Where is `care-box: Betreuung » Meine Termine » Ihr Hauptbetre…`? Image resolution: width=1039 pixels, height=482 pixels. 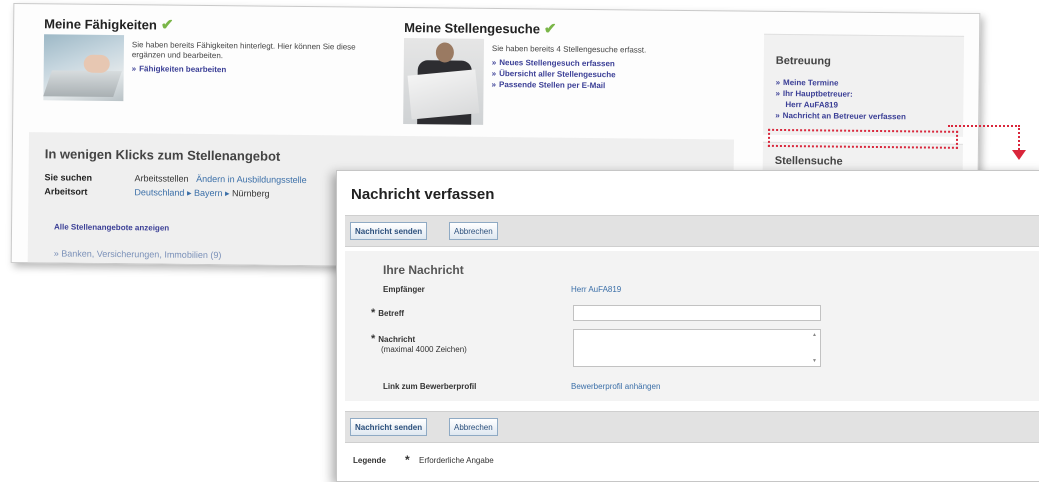
care-box: Betreuung » Meine Termine » Ihr Hauptbetre… is located at coordinates (864, 85).